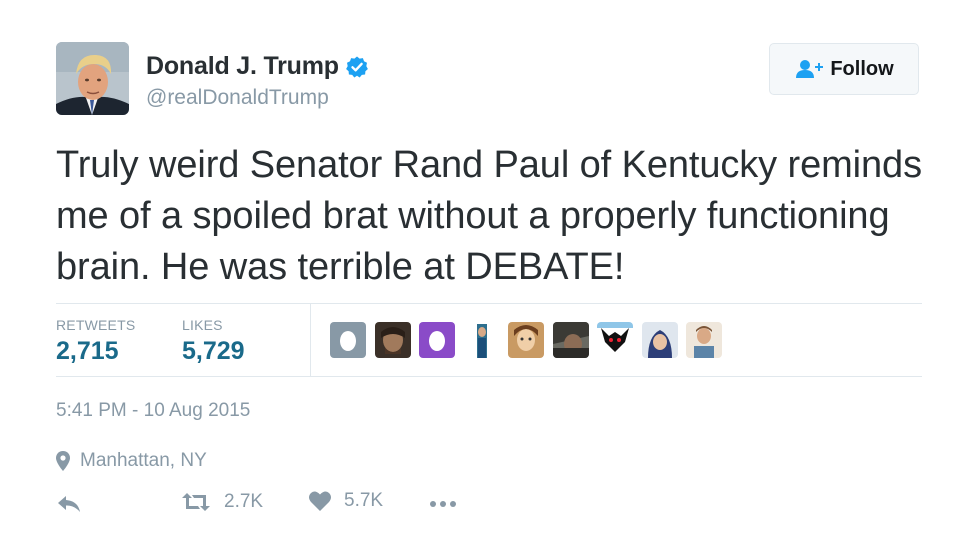  I want to click on retweets-value: 2,715, so click(87, 351).